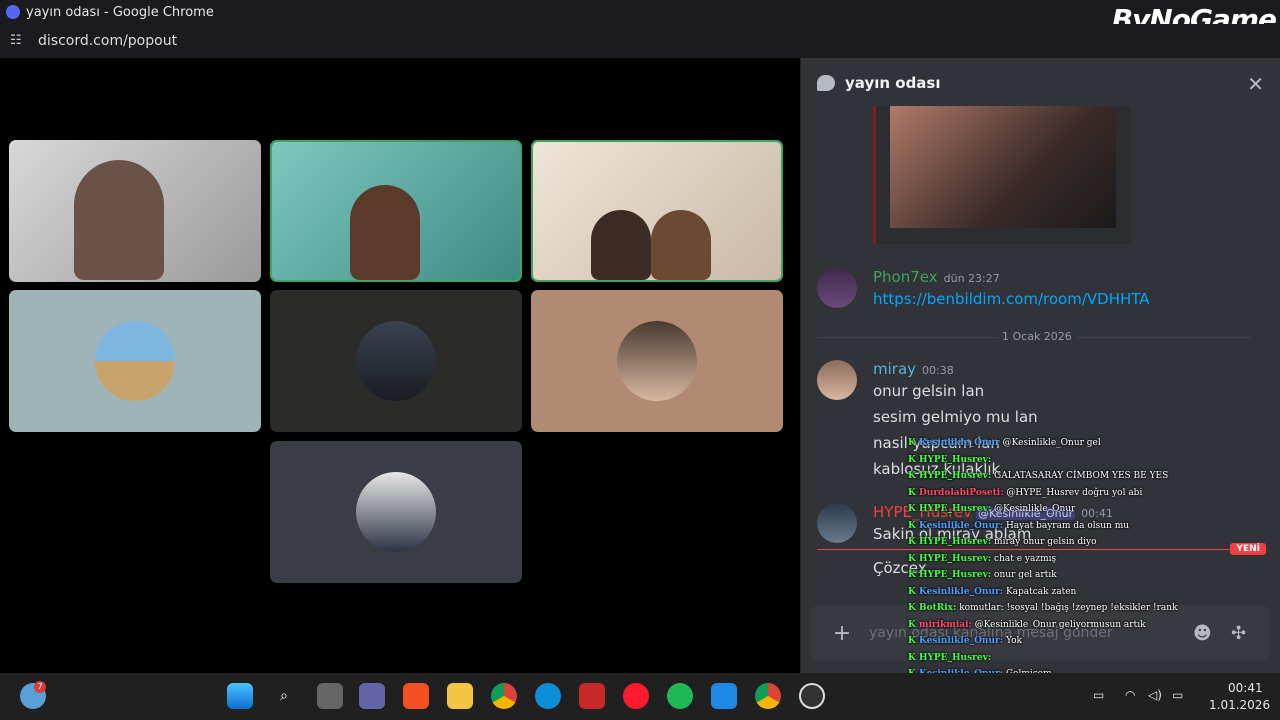  Describe the element at coordinates (1202, 633) in the screenshot. I see `emoji-icon: ☻` at that location.